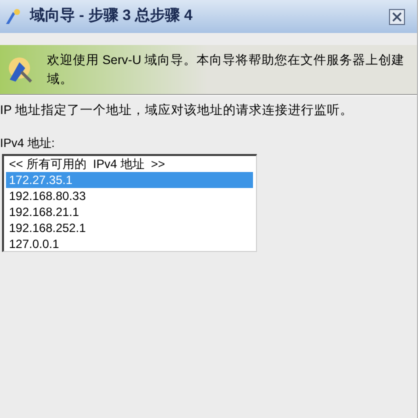 The image size is (418, 418). Describe the element at coordinates (129, 228) in the screenshot. I see `list-item: 192.168.252.1` at that location.